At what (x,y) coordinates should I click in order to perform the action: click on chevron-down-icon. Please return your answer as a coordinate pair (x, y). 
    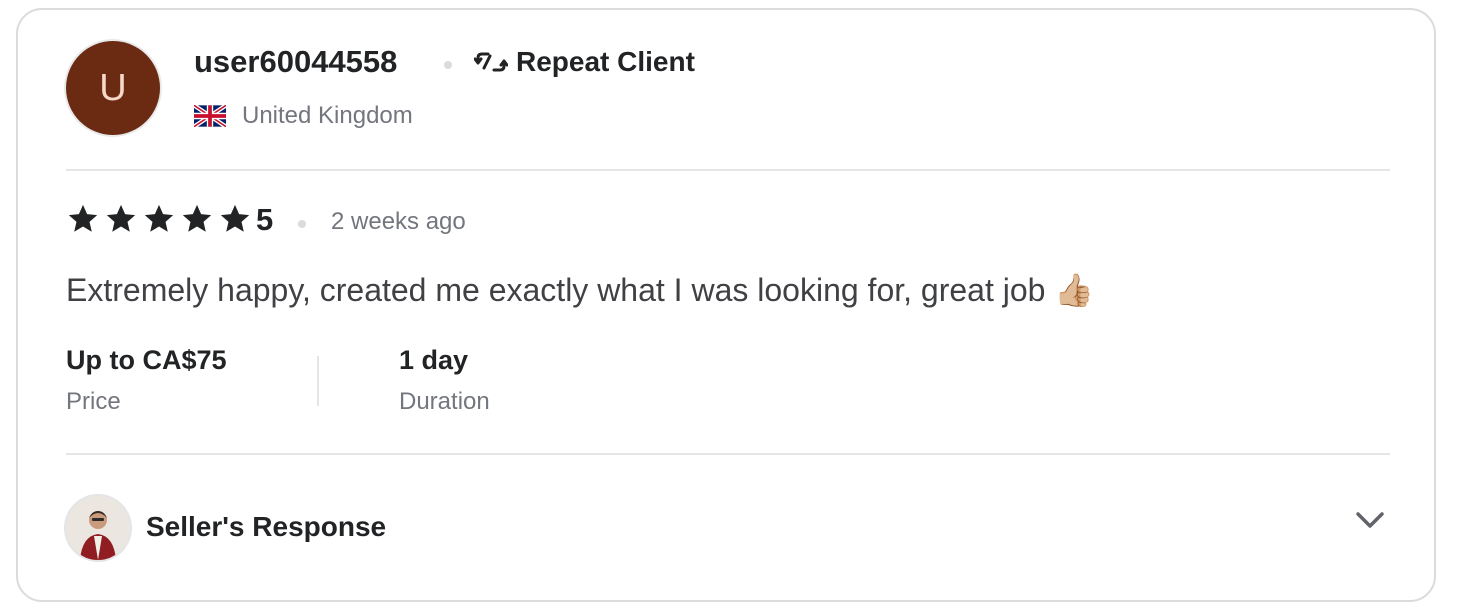
    Looking at the image, I should click on (1370, 520).